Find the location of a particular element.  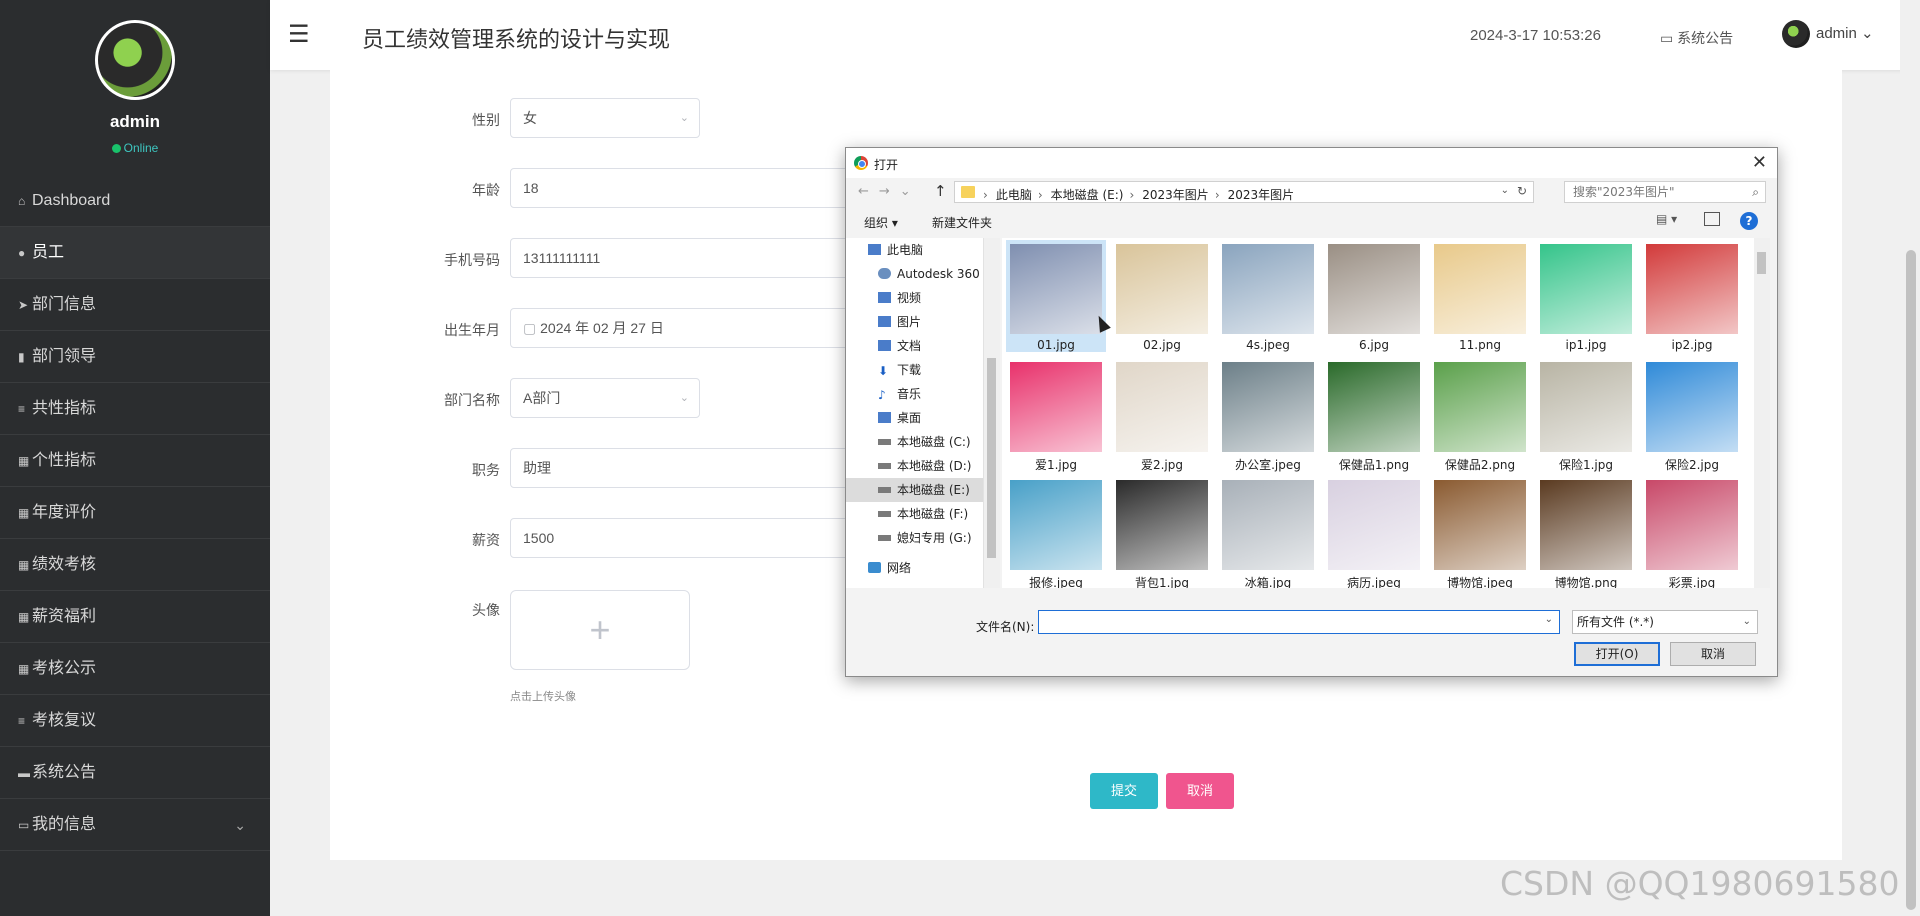

files-scrollbar is located at coordinates (1762, 413).